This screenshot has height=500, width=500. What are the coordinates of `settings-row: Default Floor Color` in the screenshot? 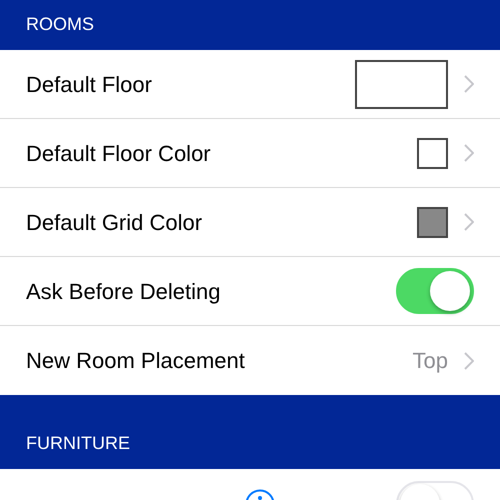 It's located at (250, 153).